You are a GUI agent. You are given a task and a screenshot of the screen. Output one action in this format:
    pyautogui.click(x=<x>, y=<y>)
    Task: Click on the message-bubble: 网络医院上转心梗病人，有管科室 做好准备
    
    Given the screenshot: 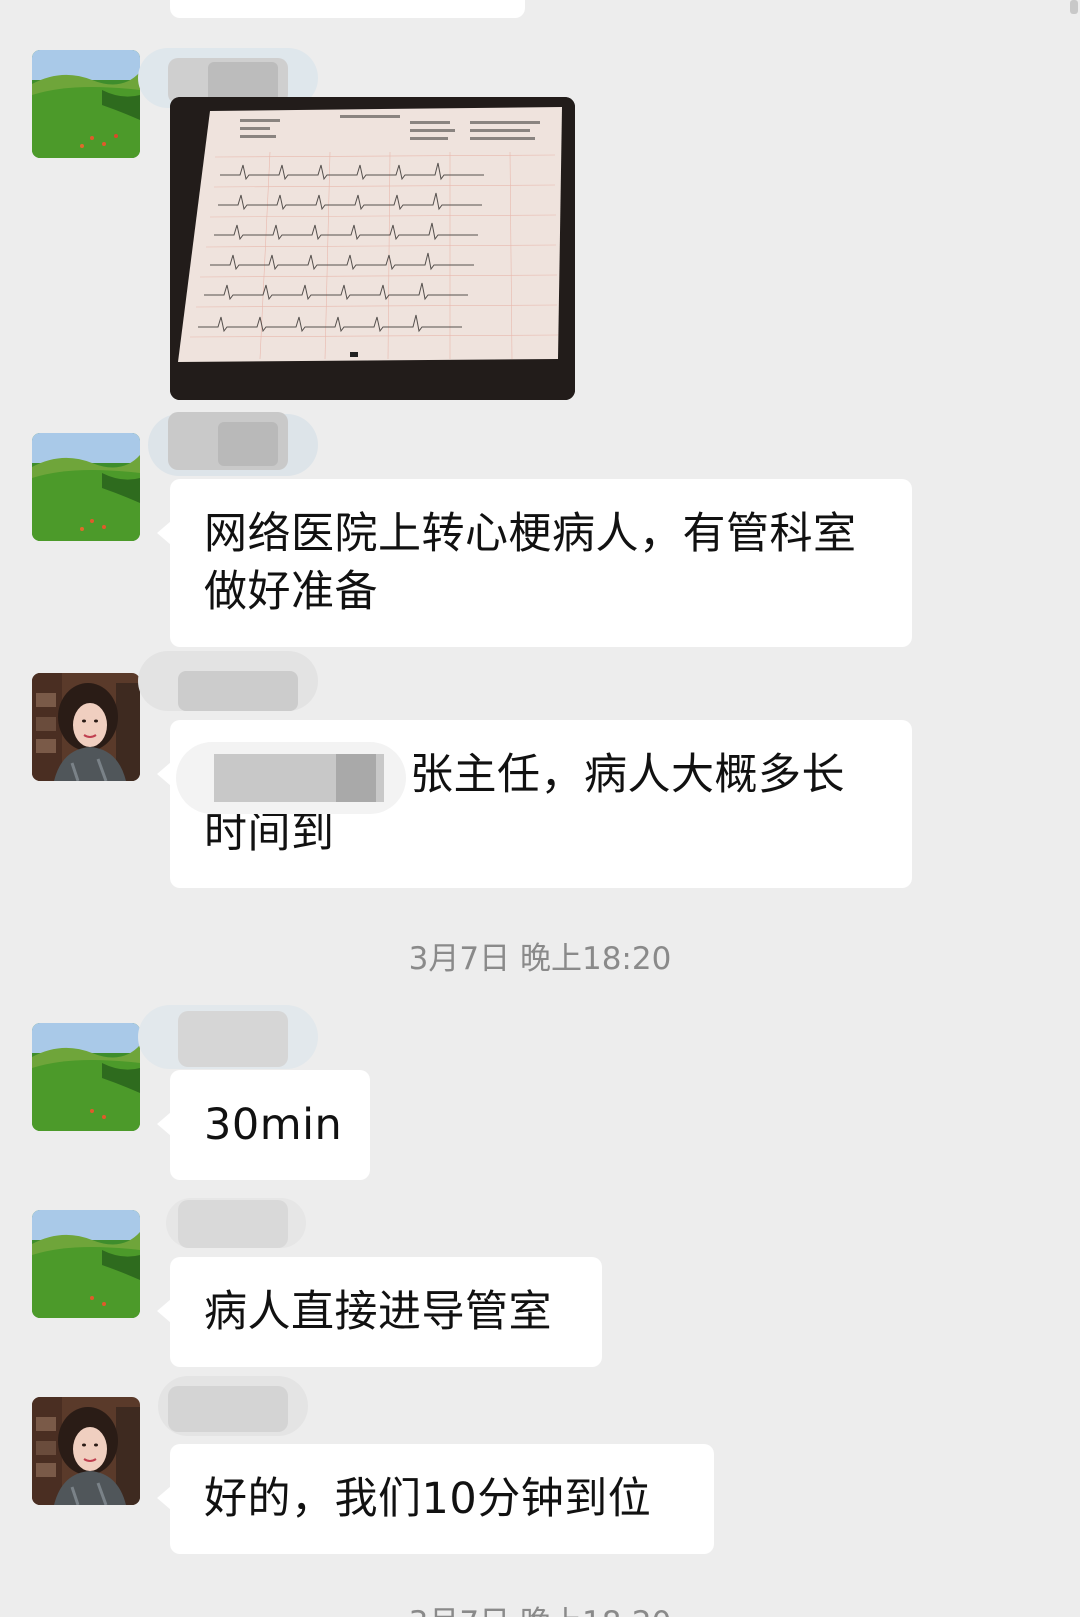 What is the action you would take?
    pyautogui.click(x=534, y=563)
    